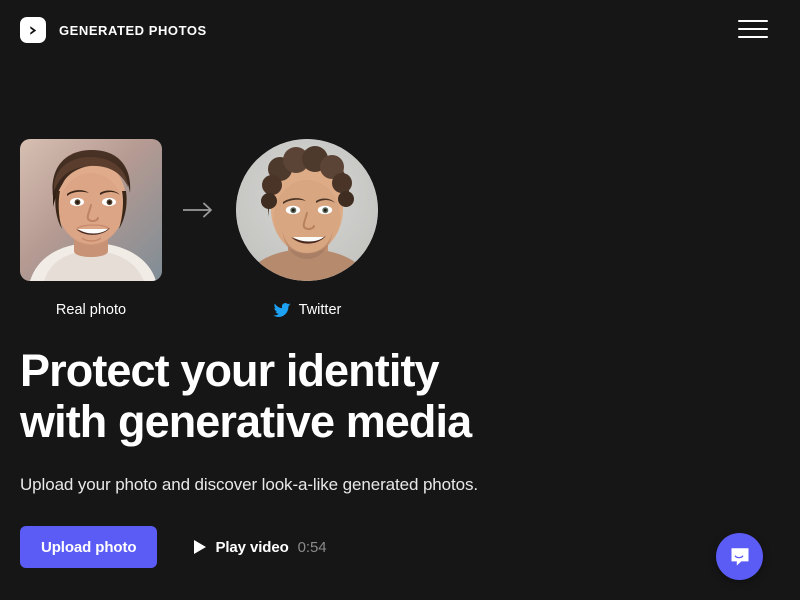 This screenshot has height=600, width=800. What do you see at coordinates (312, 547) in the screenshot?
I see `play-video-duration: 0:54` at bounding box center [312, 547].